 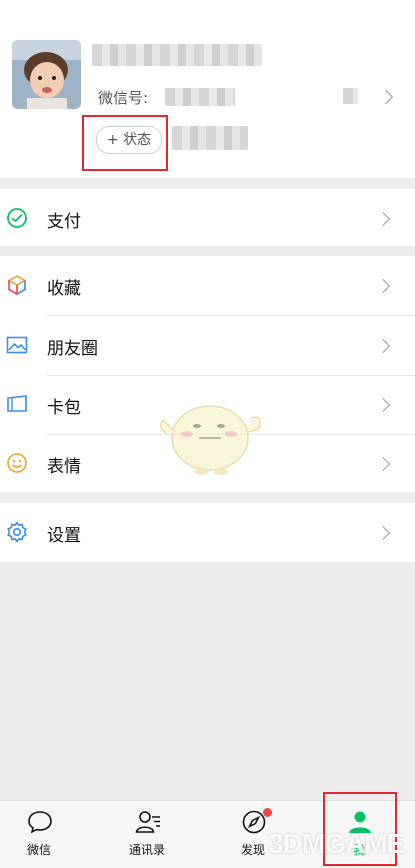 I want to click on contacts-icon, so click(x=147, y=822).